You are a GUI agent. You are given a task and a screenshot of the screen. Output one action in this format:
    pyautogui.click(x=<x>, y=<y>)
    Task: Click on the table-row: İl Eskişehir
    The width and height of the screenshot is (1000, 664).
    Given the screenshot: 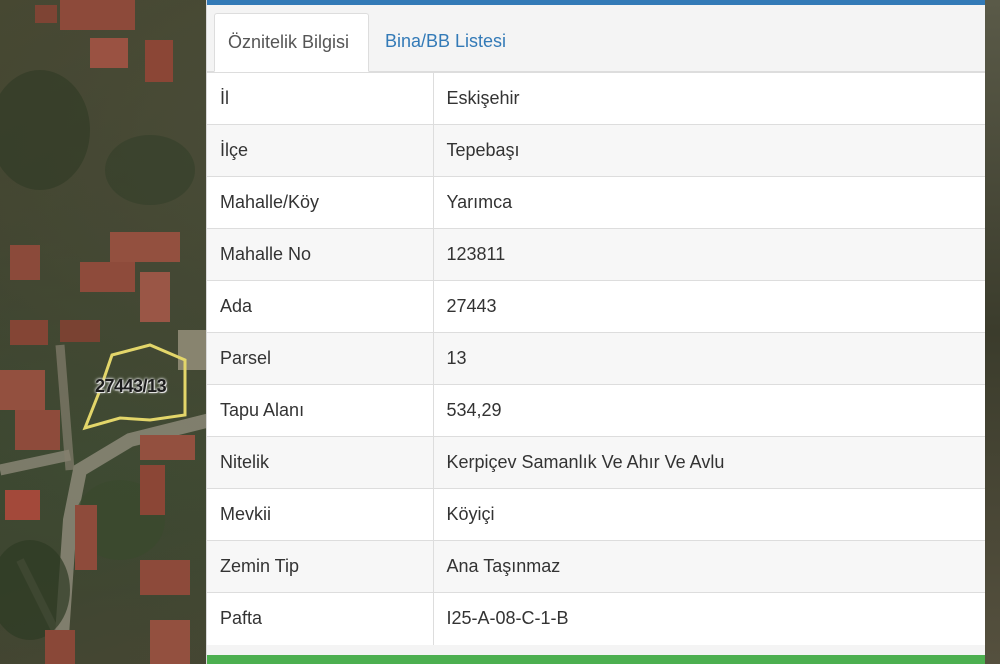 What is the action you would take?
    pyautogui.click(x=596, y=98)
    